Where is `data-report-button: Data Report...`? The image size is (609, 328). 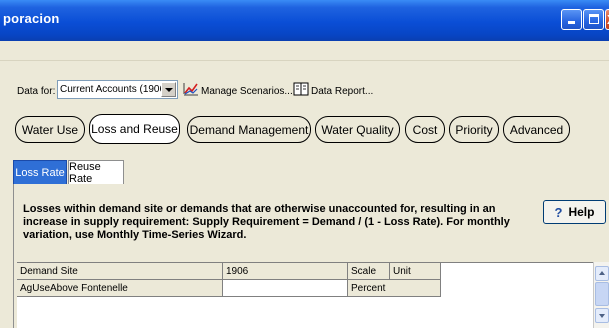 data-report-button: Data Report... is located at coordinates (342, 91).